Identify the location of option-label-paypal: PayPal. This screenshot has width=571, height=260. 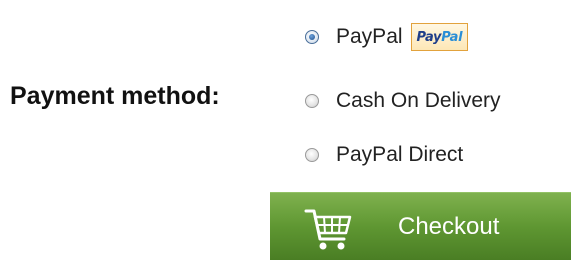
(369, 36).